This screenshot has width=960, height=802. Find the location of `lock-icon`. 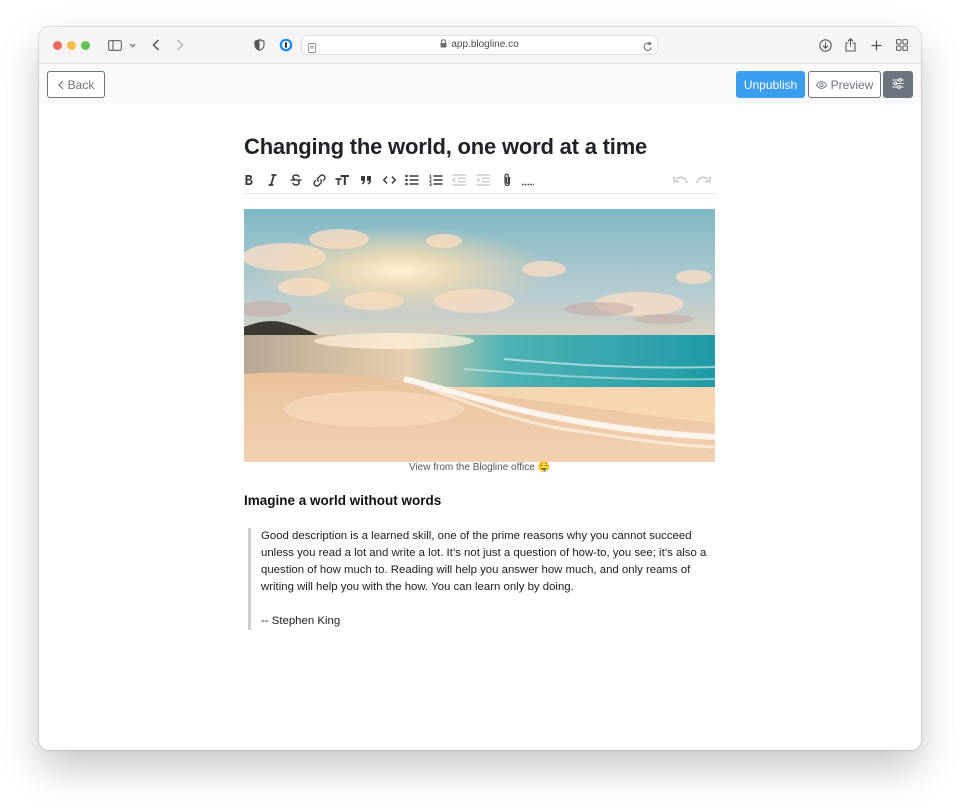

lock-icon is located at coordinates (443, 45).